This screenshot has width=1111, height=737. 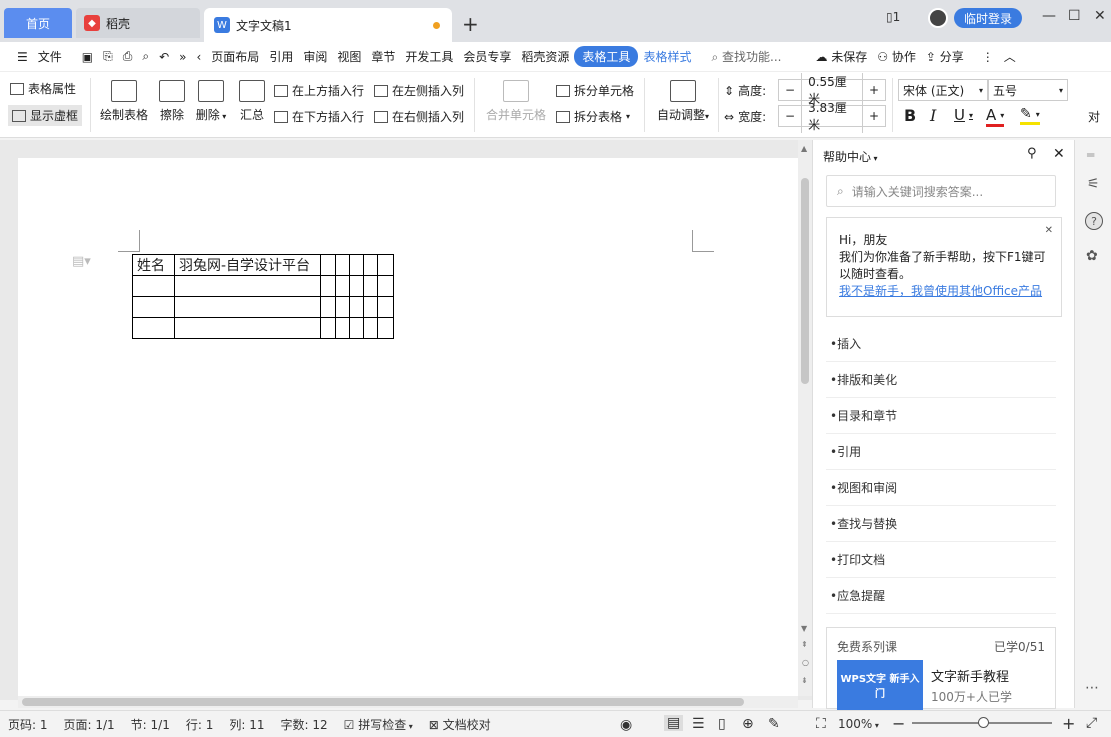 I want to click on height-stepper: −0.55厘米 +, so click(x=832, y=90).